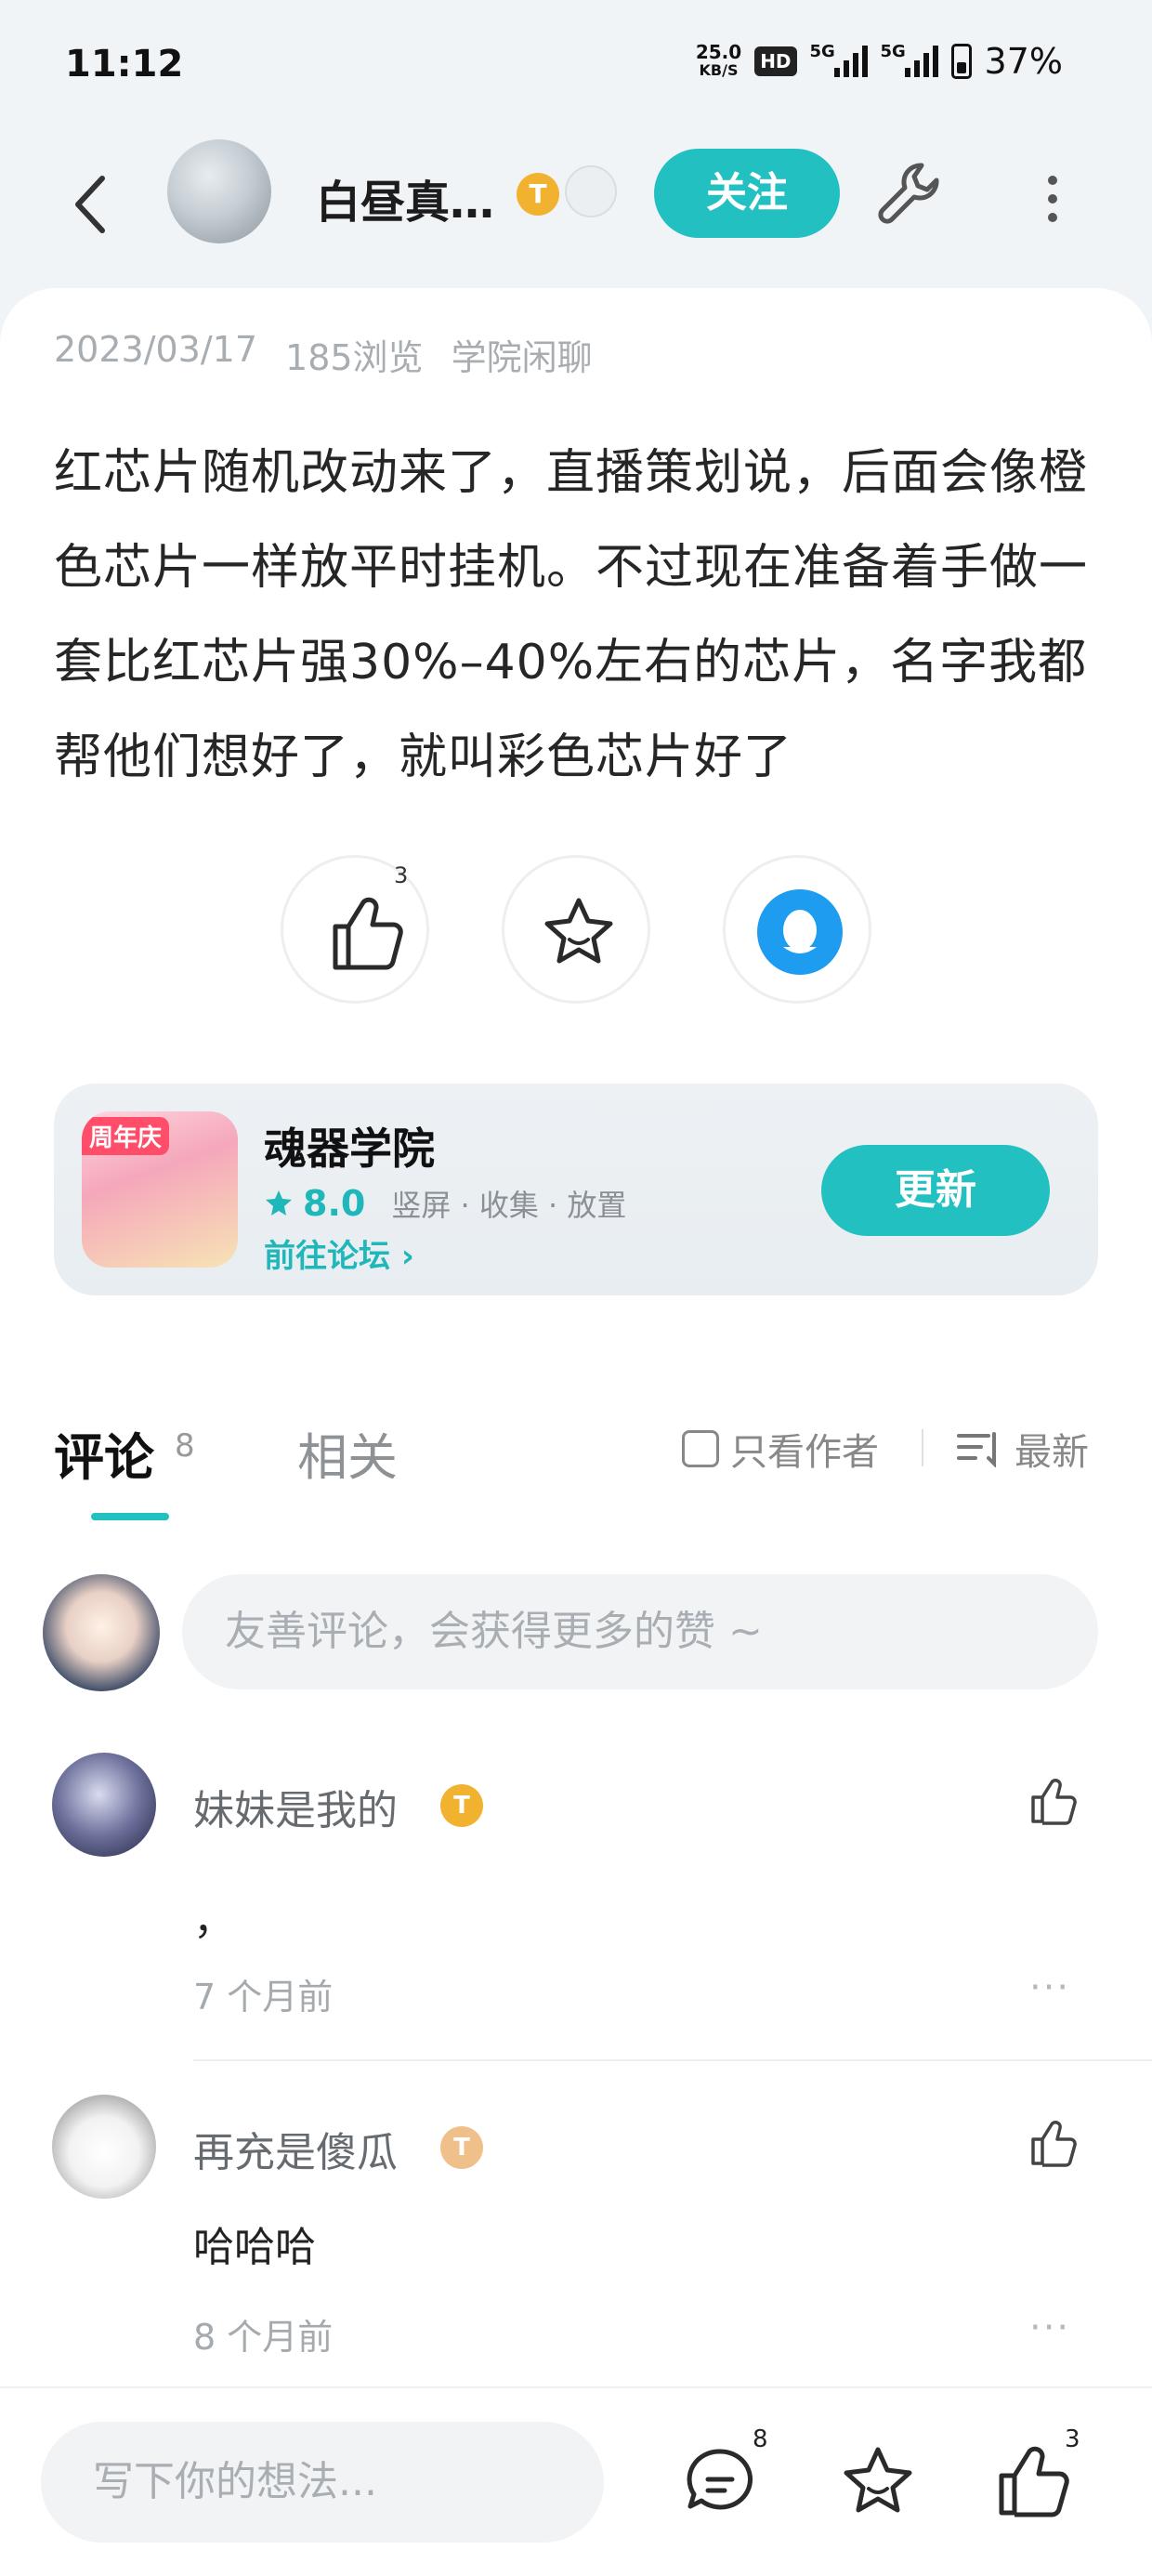 The width and height of the screenshot is (1152, 2576). What do you see at coordinates (1052, 1452) in the screenshot?
I see `sort-label: 最新` at bounding box center [1052, 1452].